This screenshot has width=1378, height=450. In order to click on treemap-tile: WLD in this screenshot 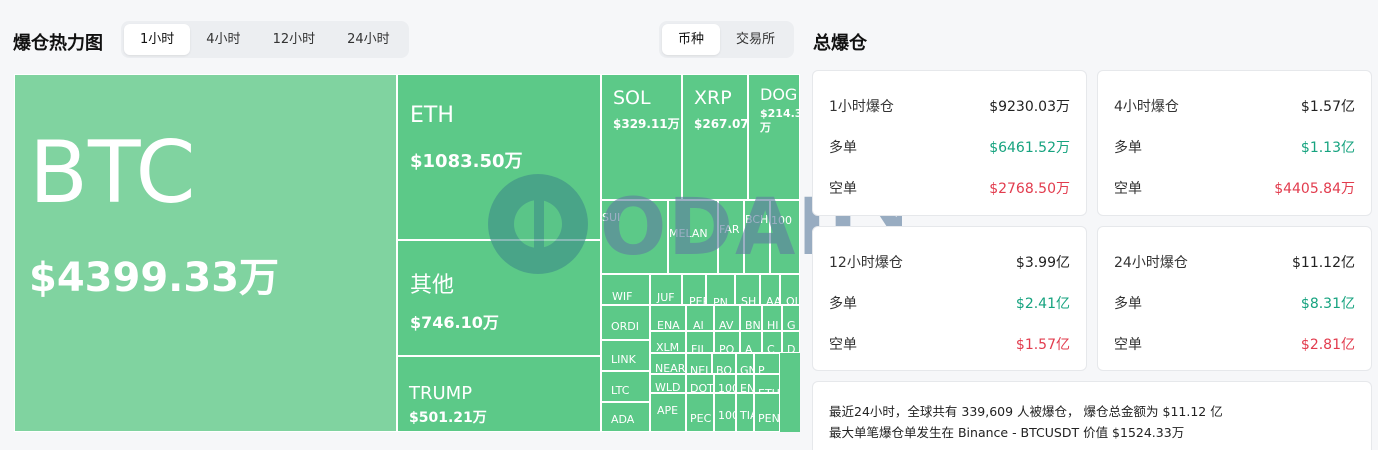, I will do `click(668, 383)`.